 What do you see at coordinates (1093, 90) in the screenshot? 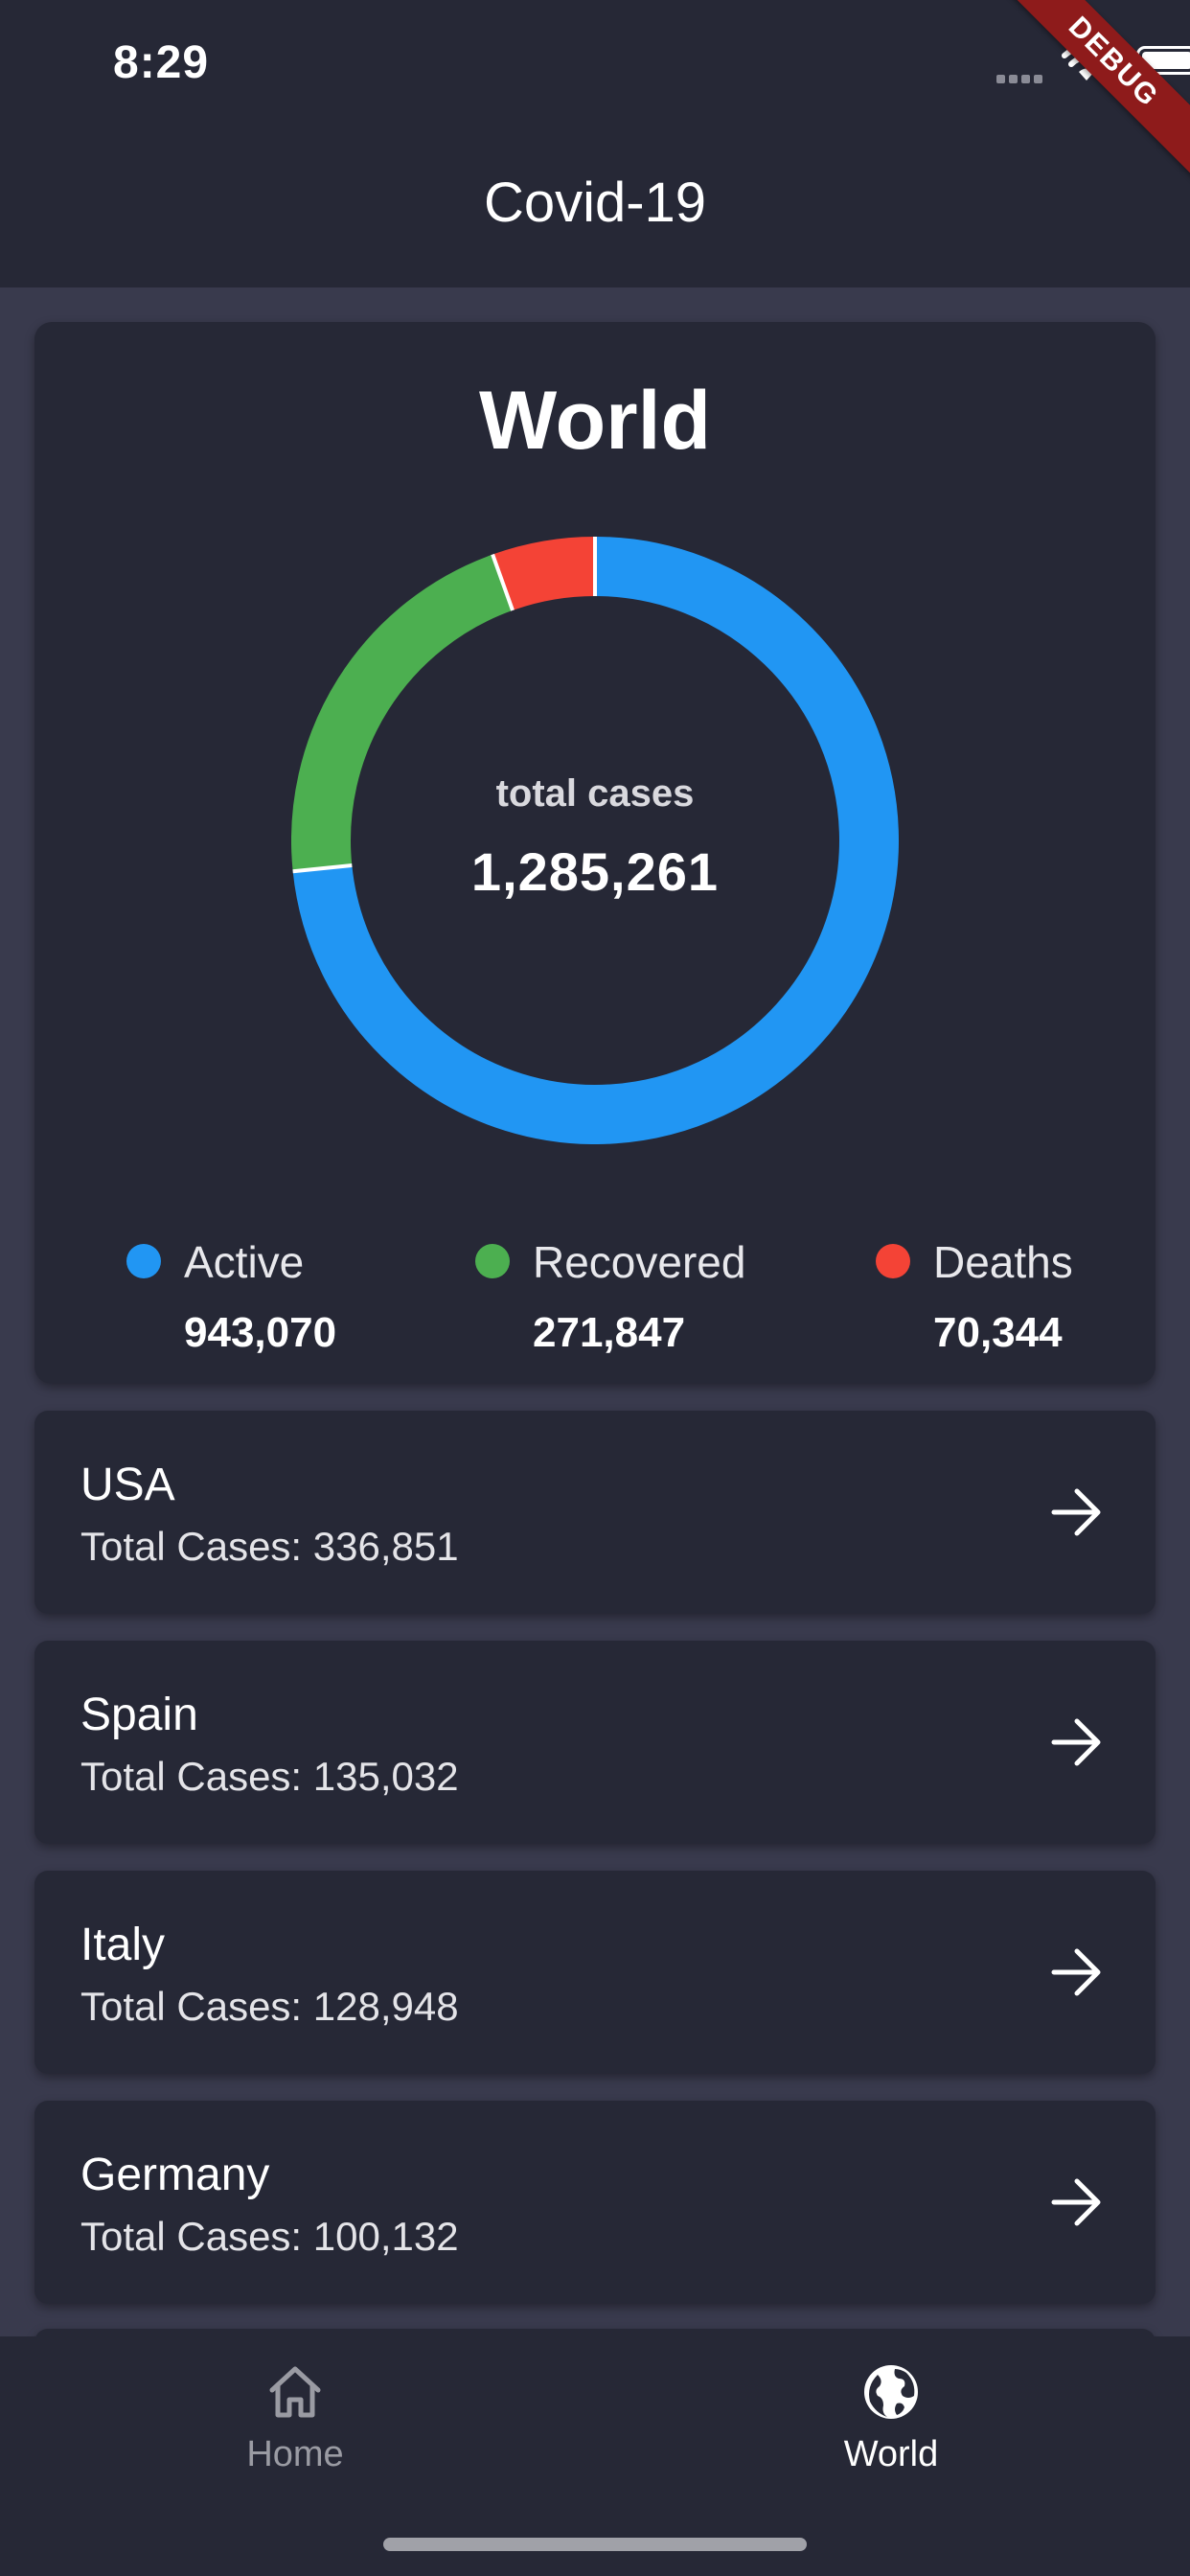
I see `debug-banner: DEBUG` at bounding box center [1093, 90].